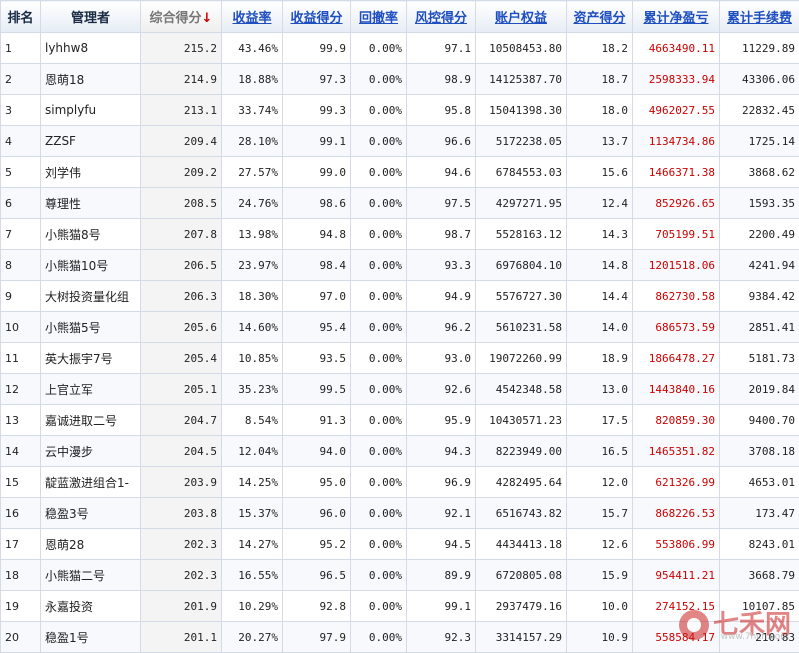 This screenshot has width=799, height=653. I want to click on cell-return-rate: 18.88%, so click(252, 79).